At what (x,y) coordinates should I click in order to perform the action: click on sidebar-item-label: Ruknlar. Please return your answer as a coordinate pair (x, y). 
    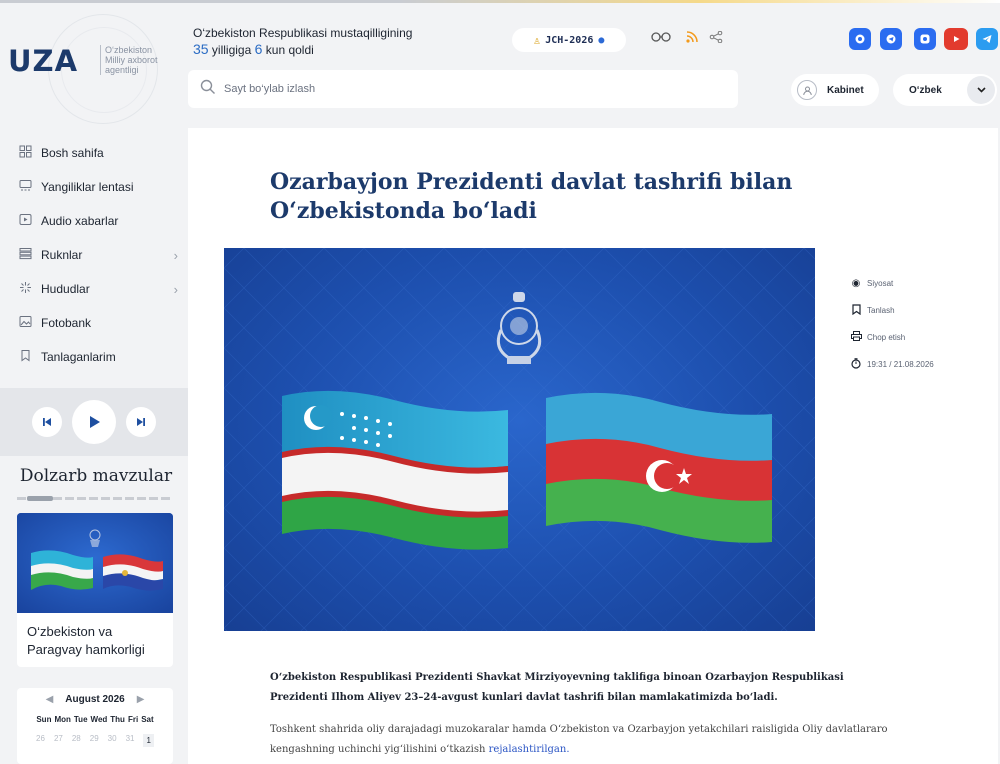
    Looking at the image, I should click on (62, 255).